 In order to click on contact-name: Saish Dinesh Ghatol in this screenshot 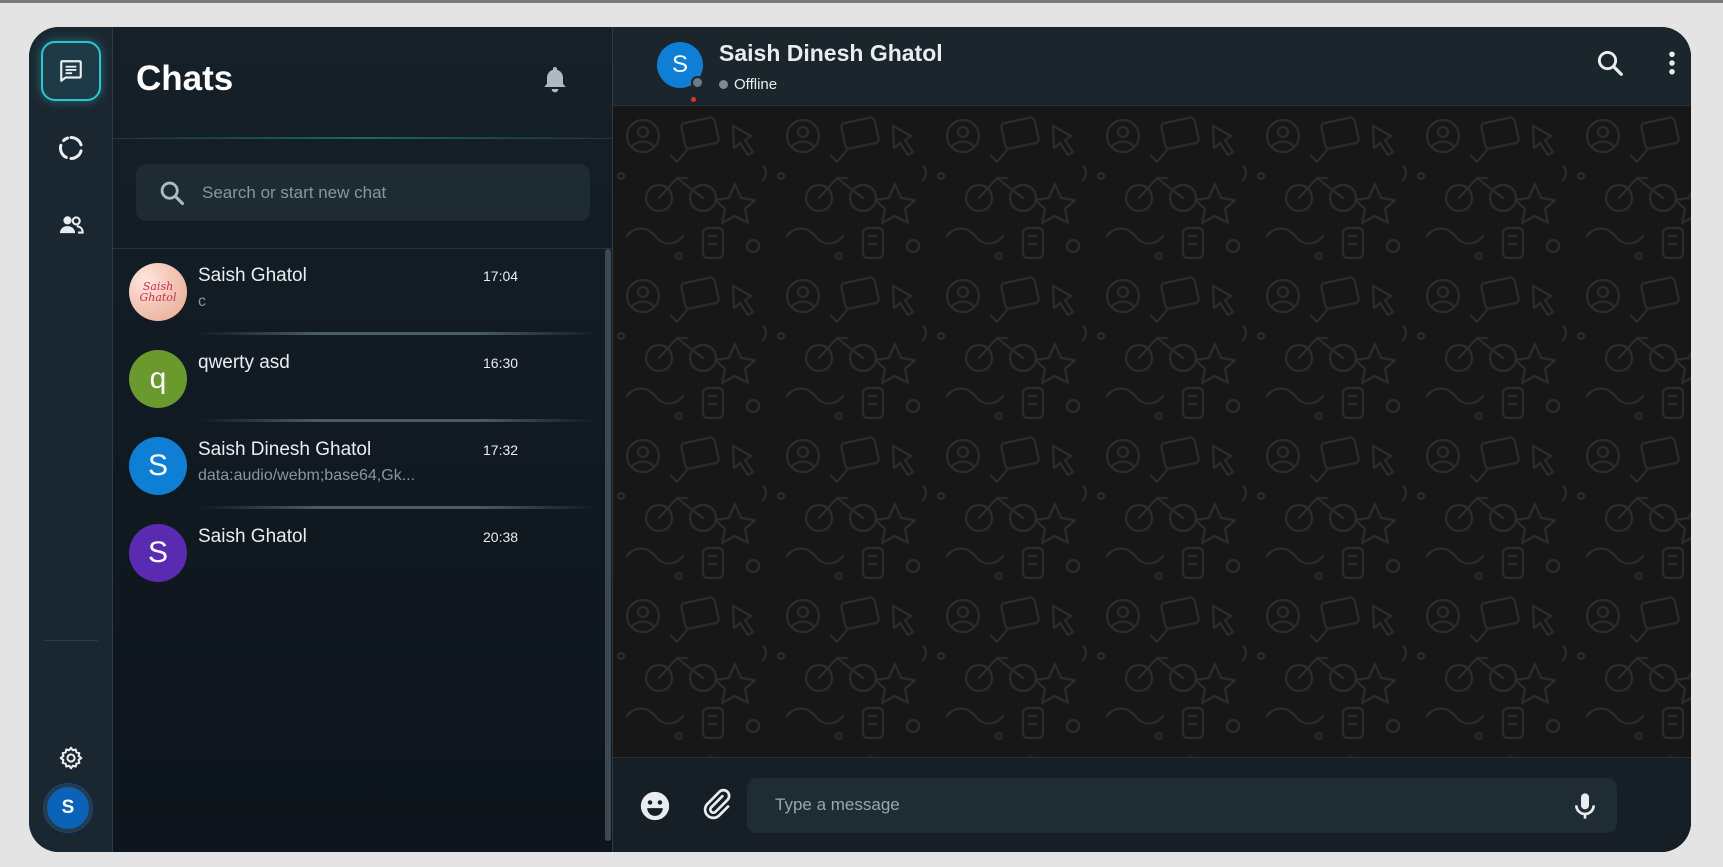, I will do `click(831, 53)`.